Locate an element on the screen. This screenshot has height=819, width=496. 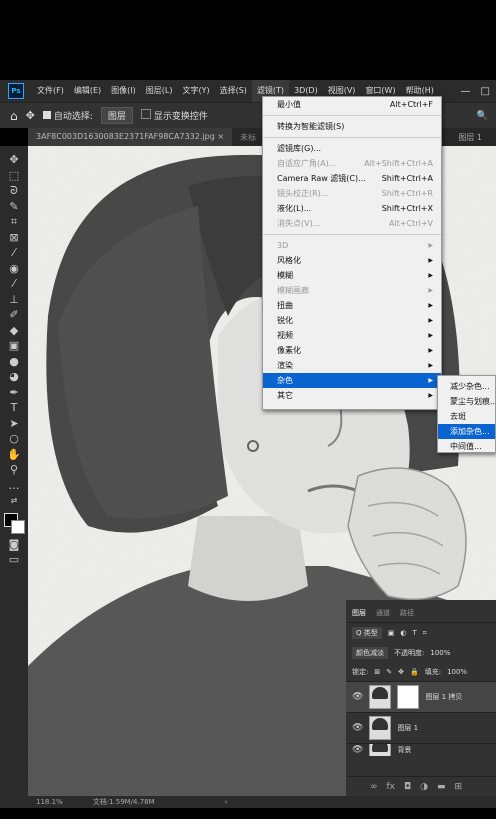
maximize-icon: □ is located at coordinates (485, 91).